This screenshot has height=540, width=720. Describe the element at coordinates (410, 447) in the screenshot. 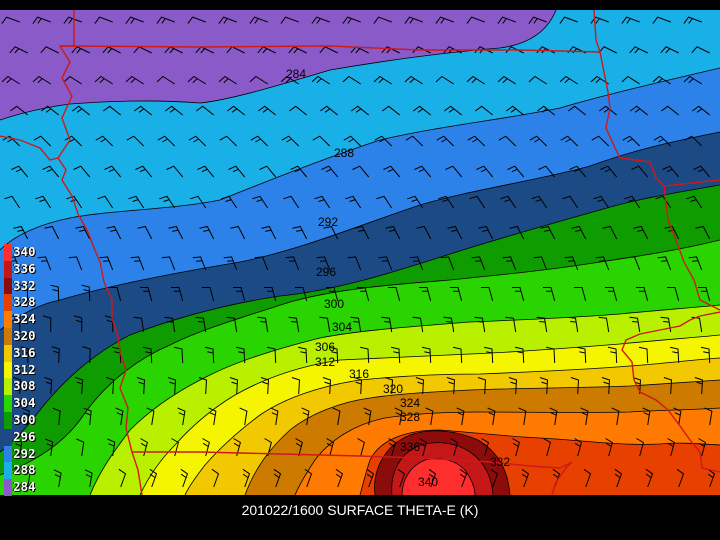

I see `contour-label: 336` at that location.